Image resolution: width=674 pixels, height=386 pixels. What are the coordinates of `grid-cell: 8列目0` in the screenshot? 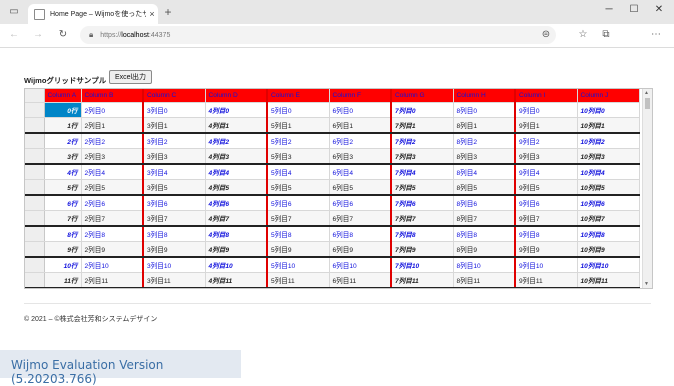 It's located at (484, 110).